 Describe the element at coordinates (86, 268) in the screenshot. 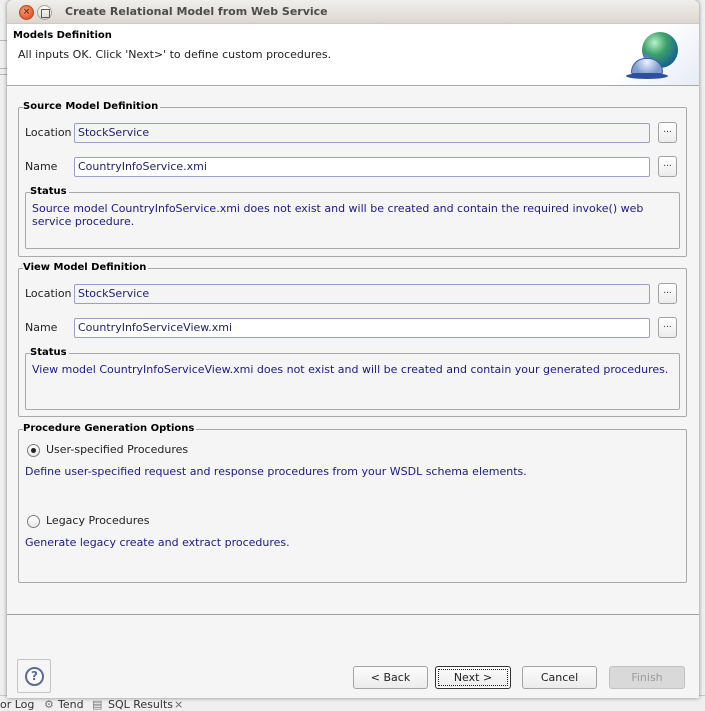

I see `view-model-legend: View Model Definition` at that location.